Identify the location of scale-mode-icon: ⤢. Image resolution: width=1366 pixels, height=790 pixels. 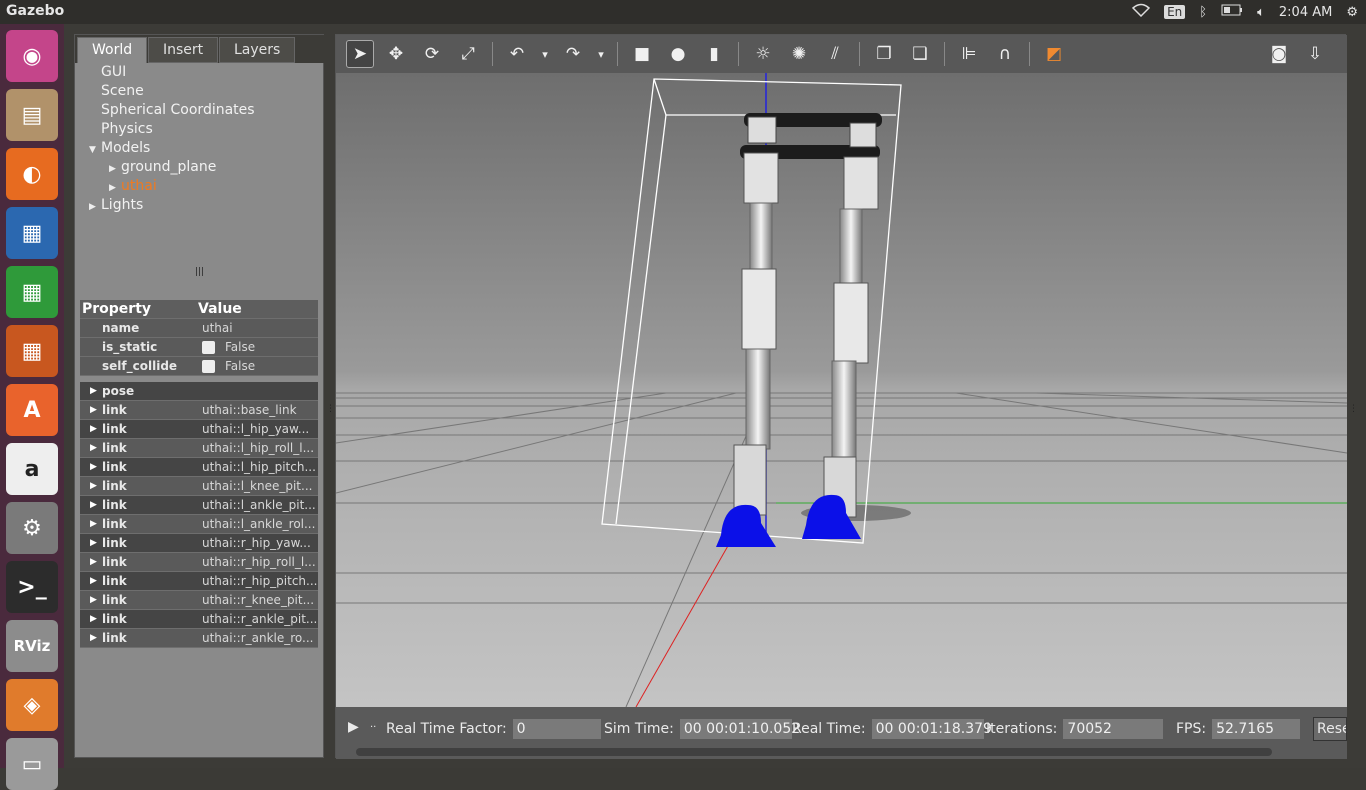
(468, 54).